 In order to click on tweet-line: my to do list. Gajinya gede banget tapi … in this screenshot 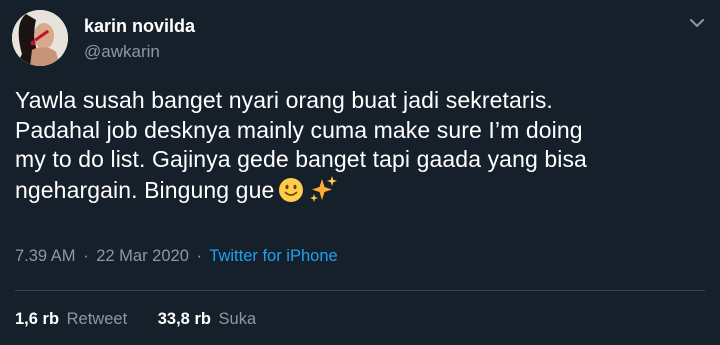, I will do `click(301, 159)`.